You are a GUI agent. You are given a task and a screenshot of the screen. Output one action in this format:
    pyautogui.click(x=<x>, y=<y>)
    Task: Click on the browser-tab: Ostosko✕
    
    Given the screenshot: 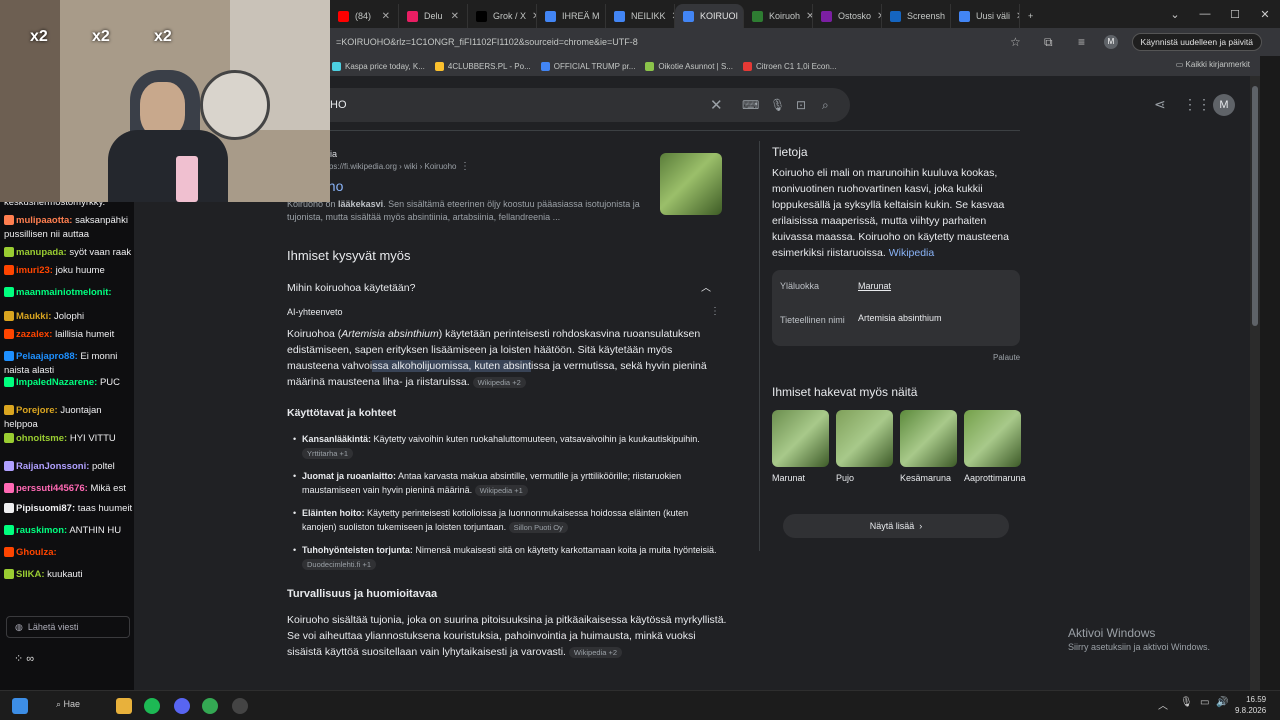 What is the action you would take?
    pyautogui.click(x=847, y=16)
    